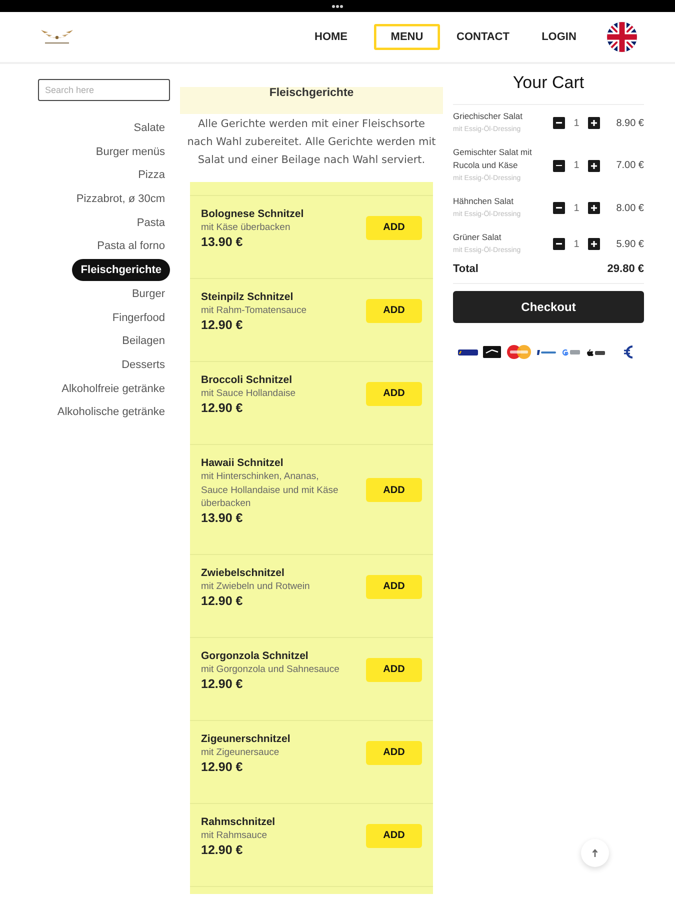  What do you see at coordinates (151, 175) in the screenshot?
I see `category-link: Pizza` at bounding box center [151, 175].